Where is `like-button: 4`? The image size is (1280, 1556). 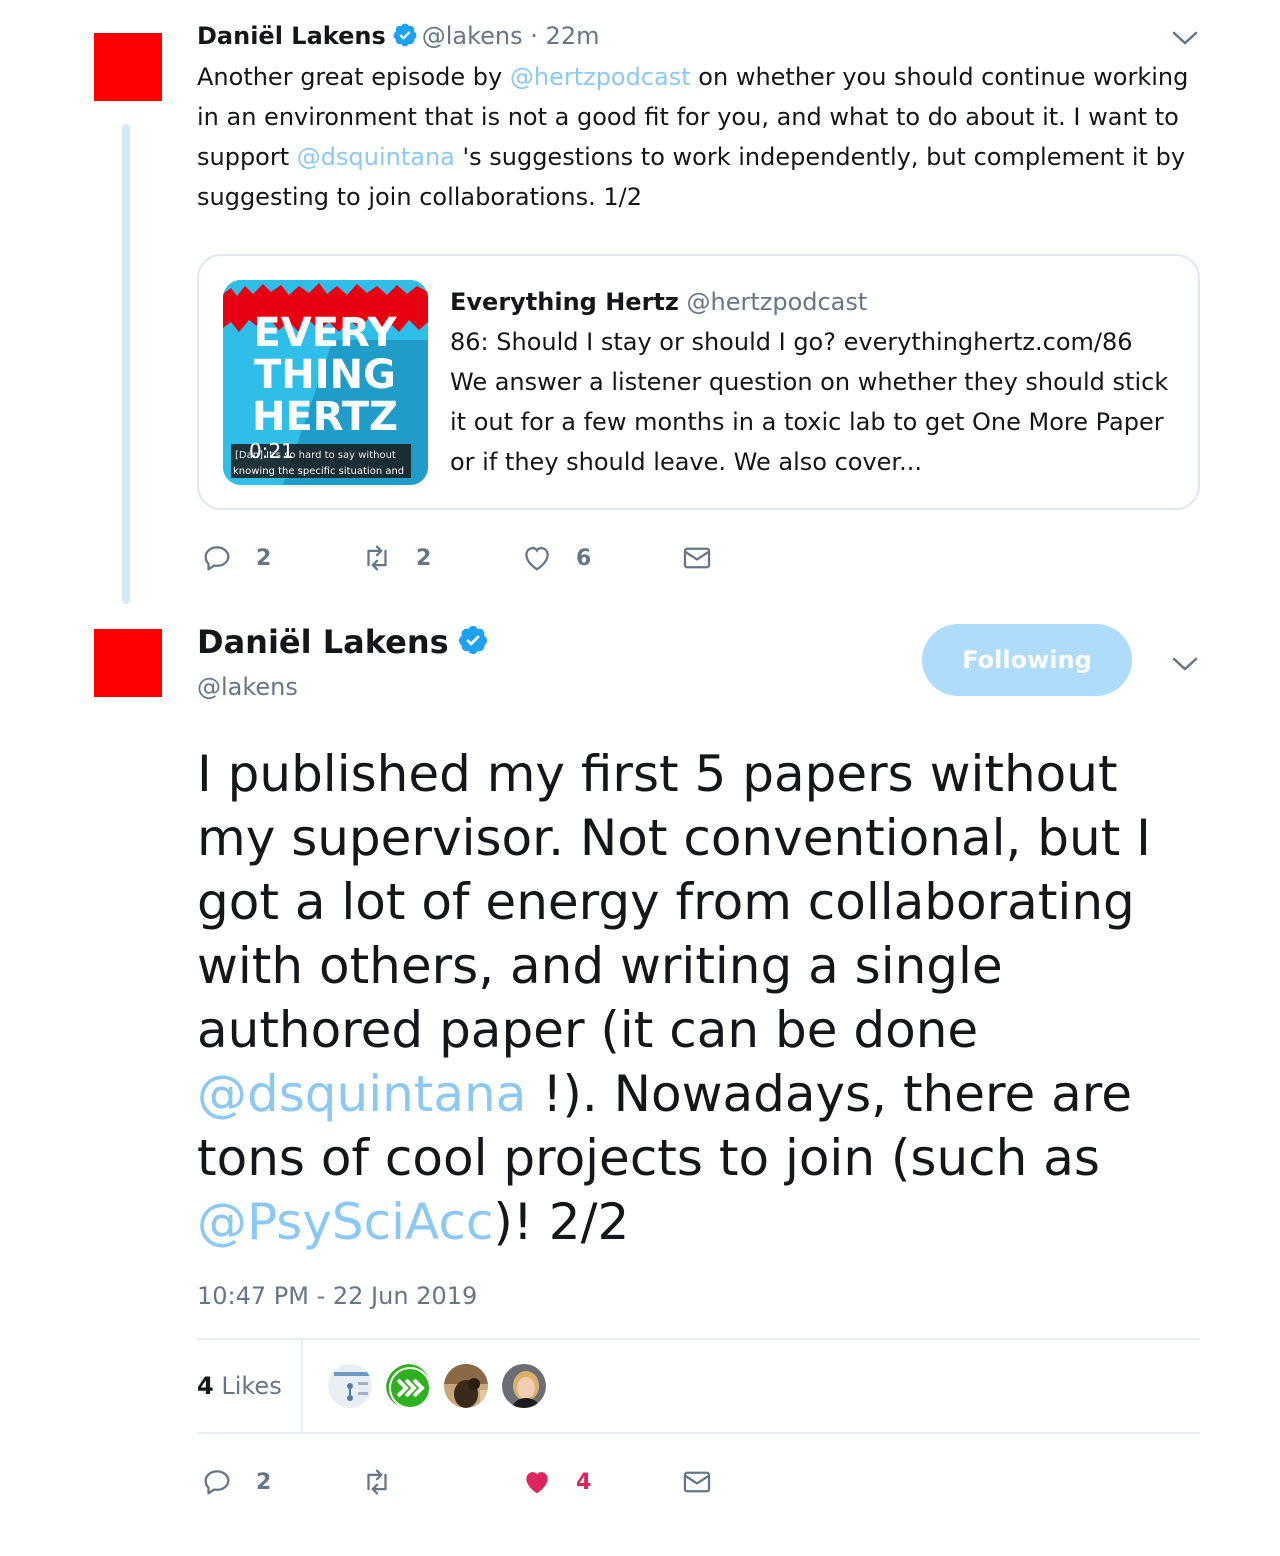 like-button: 4 is located at coordinates (555, 1482).